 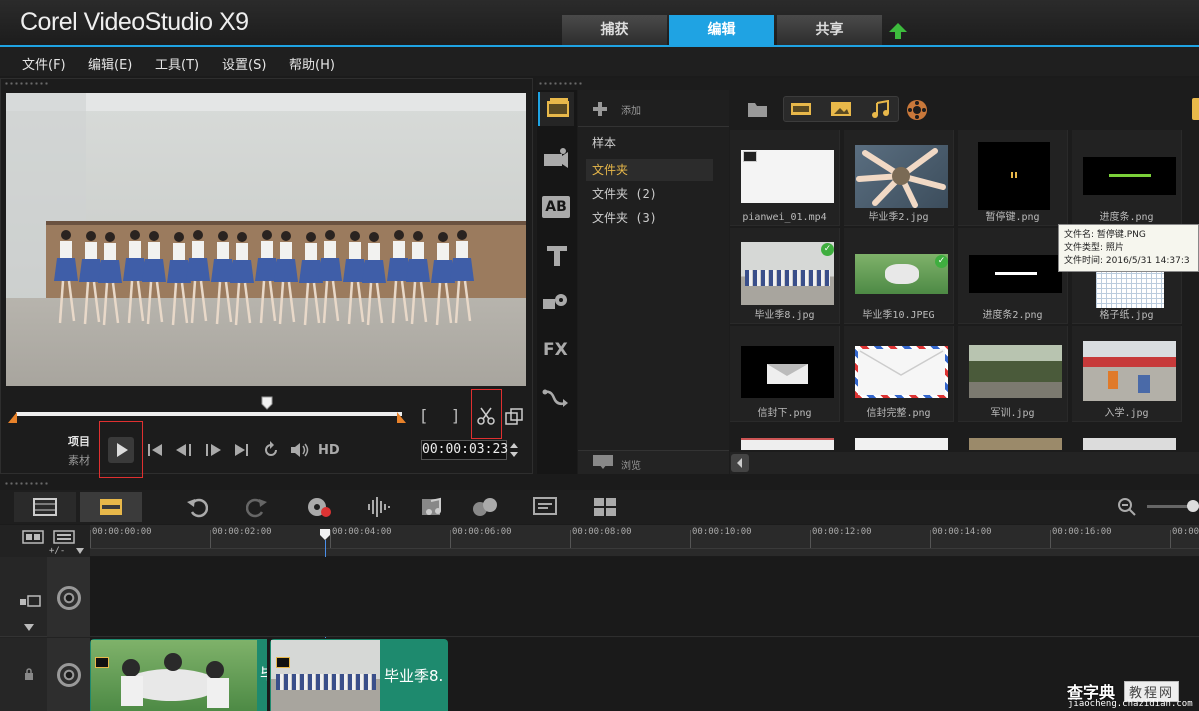 I want to click on folder-open-icon, so click(x=758, y=109).